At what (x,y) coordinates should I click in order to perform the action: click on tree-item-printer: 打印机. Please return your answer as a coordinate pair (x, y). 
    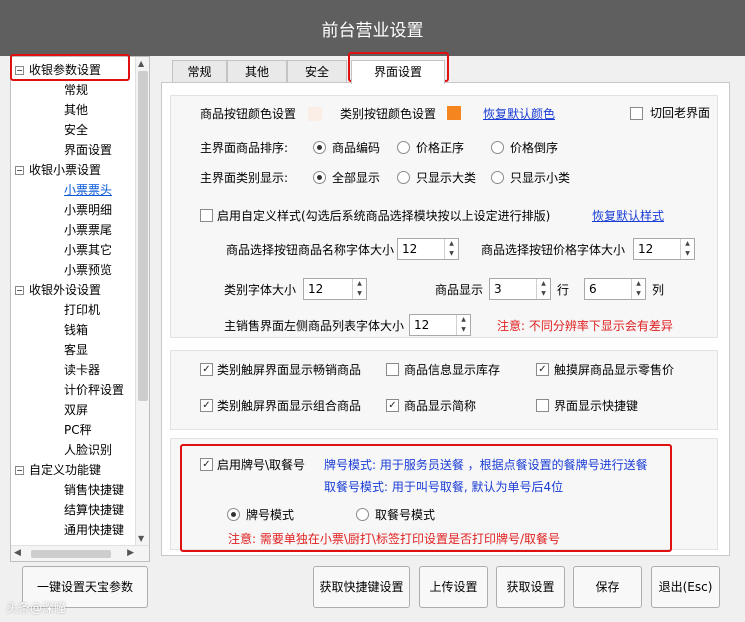
    Looking at the image, I should click on (82, 310).